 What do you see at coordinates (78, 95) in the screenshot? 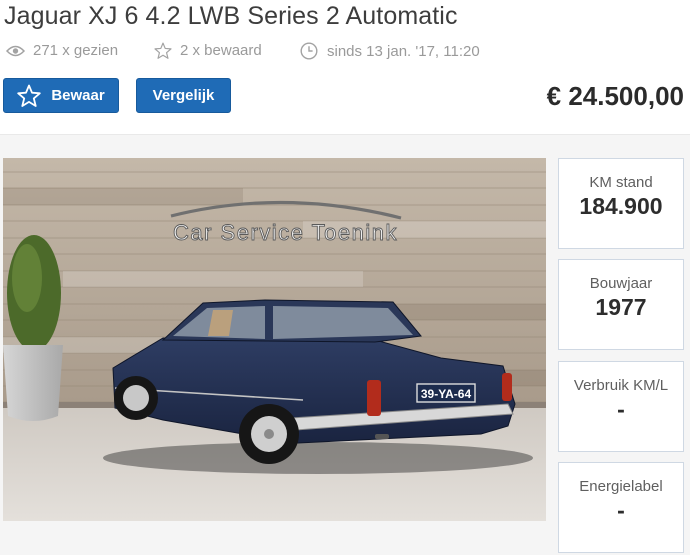
I see `save-button-label: Bewaar` at bounding box center [78, 95].